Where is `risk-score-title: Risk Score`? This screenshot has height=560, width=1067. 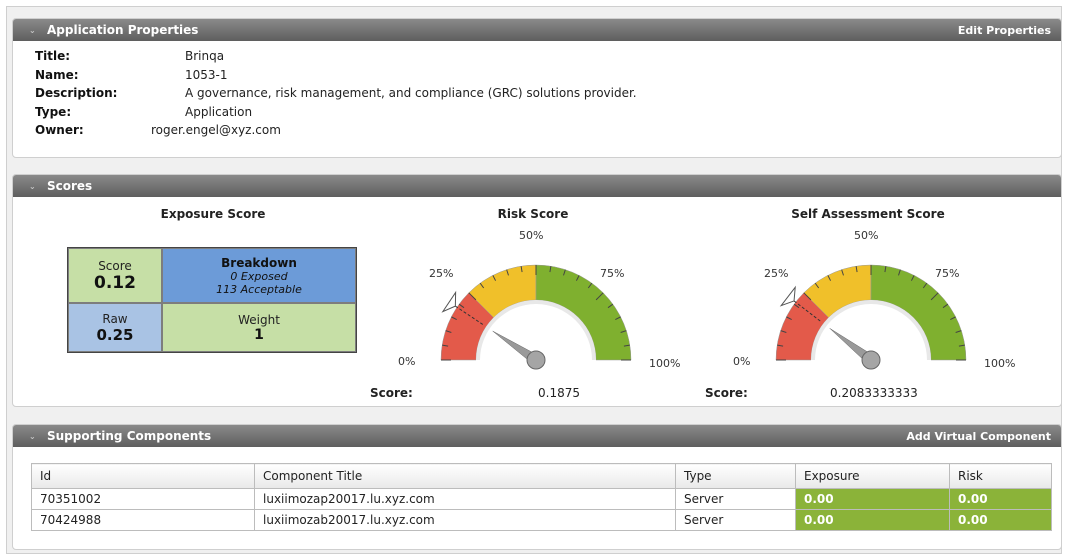 risk-score-title: Risk Score is located at coordinates (533, 214).